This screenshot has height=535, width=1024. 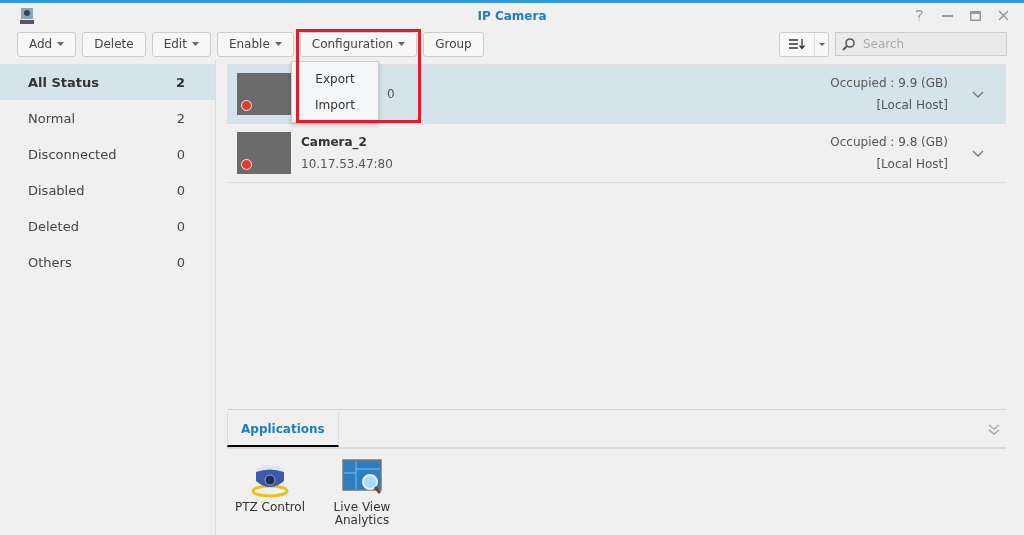 What do you see at coordinates (270, 493) in the screenshot?
I see `app-launcher: PTZ Control` at bounding box center [270, 493].